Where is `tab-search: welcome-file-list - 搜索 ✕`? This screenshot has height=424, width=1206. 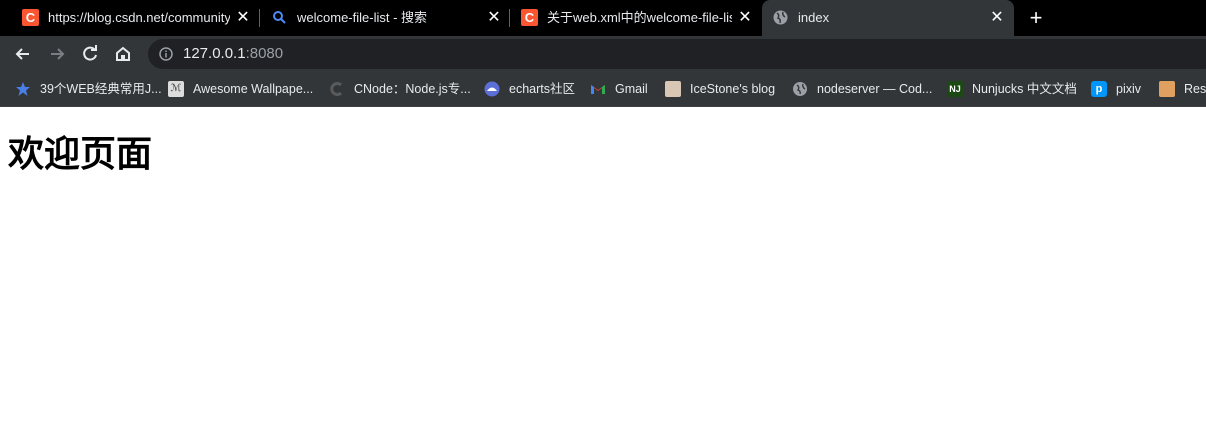 tab-search: welcome-file-list - 搜索 ✕ is located at coordinates (385, 18).